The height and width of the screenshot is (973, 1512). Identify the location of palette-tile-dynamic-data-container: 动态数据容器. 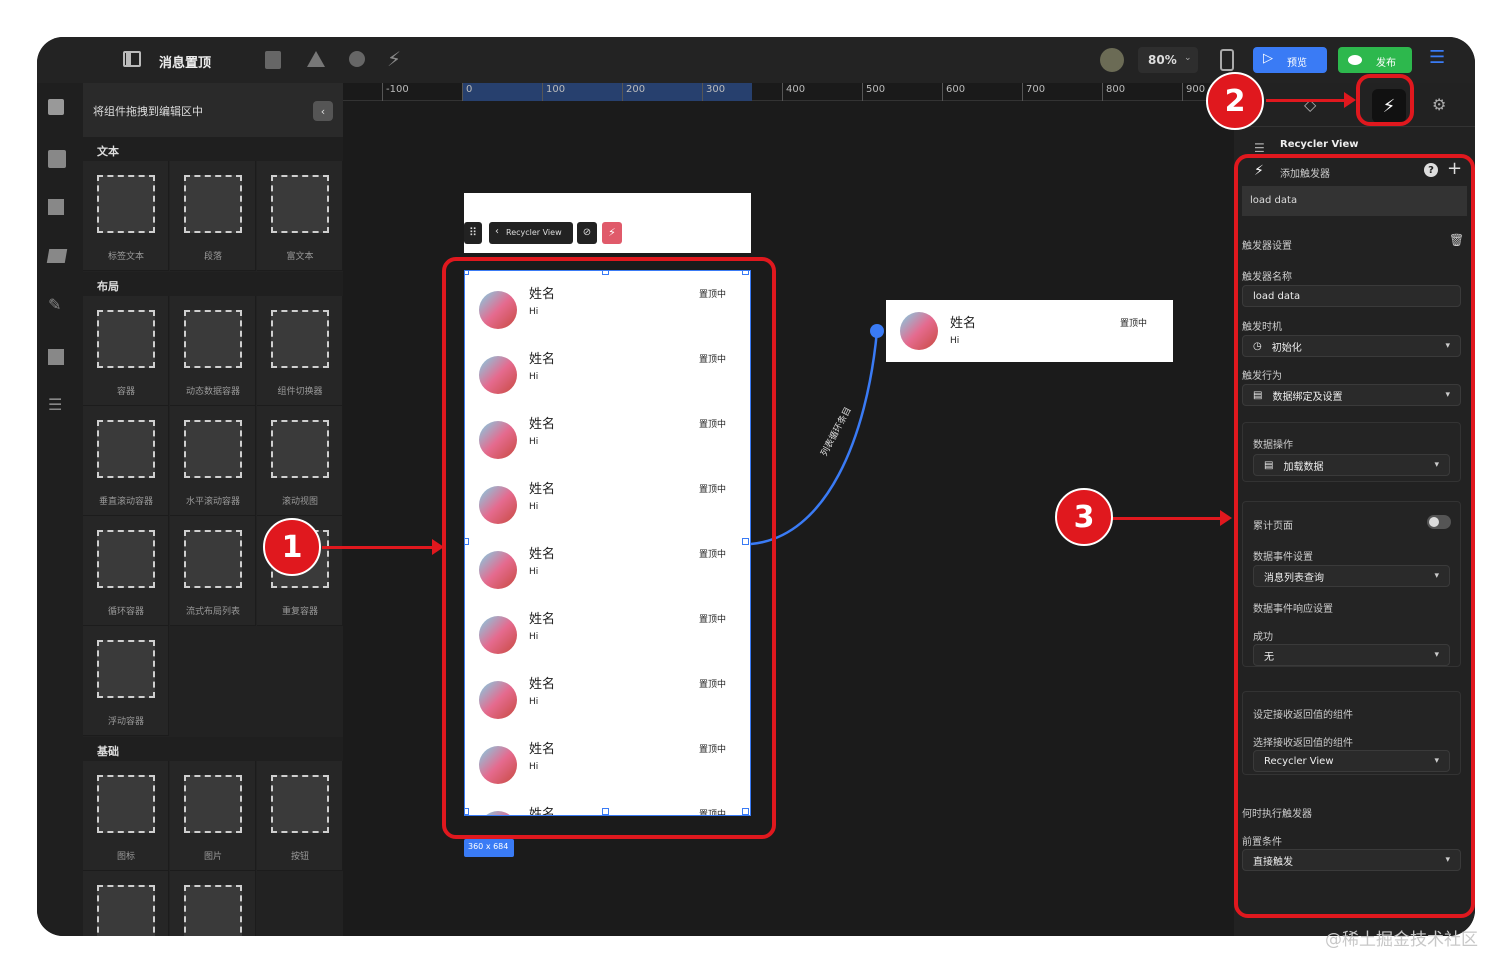
(213, 351).